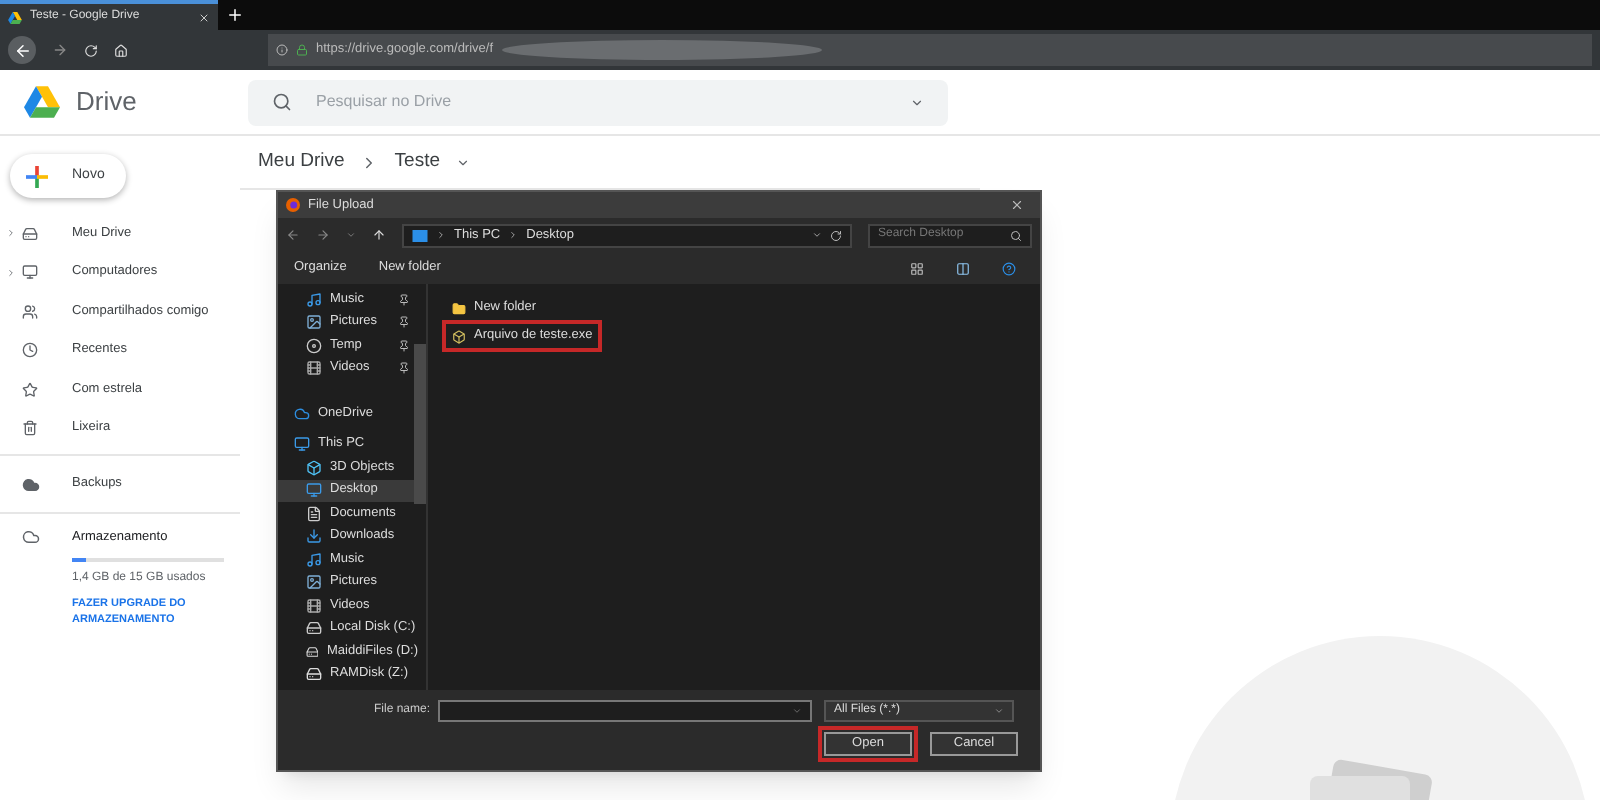 This screenshot has width=1600, height=800. What do you see at coordinates (963, 268) in the screenshot?
I see `preview-pane-icon` at bounding box center [963, 268].